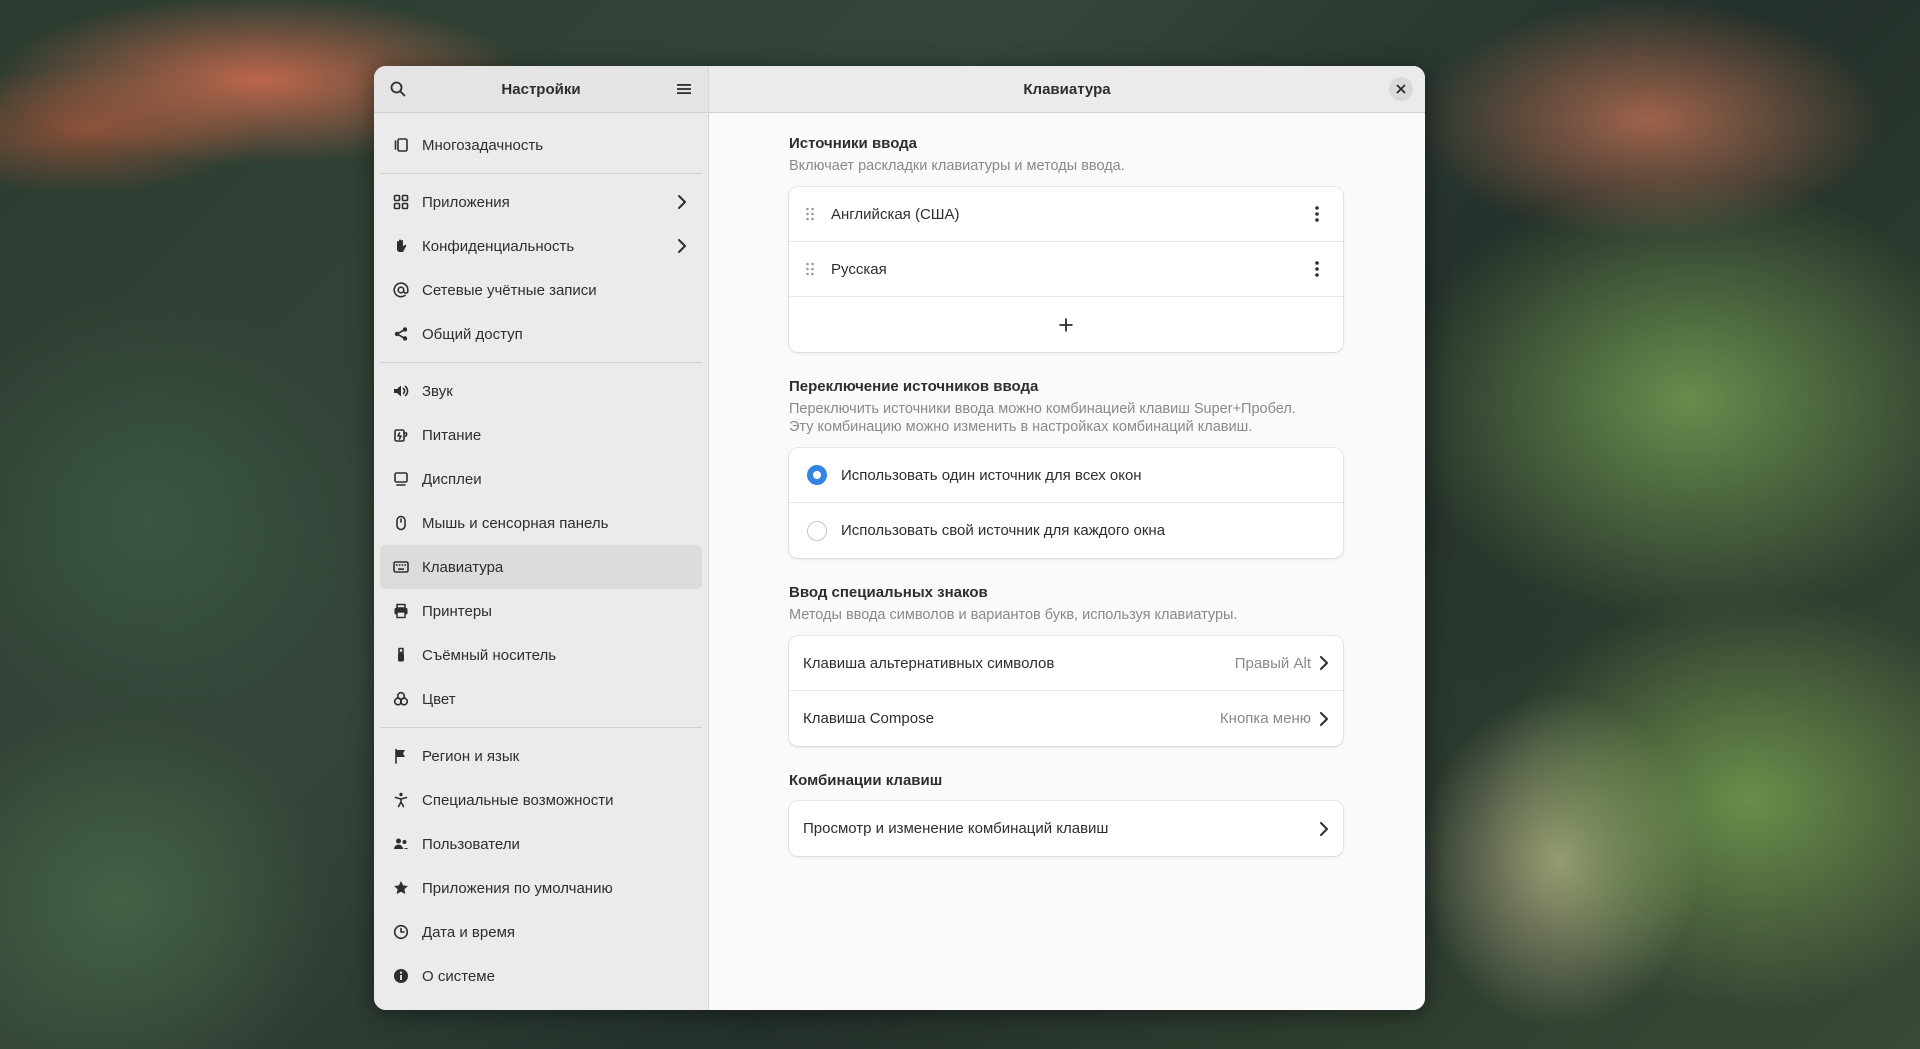 Image resolution: width=1920 pixels, height=1049 pixels. What do you see at coordinates (518, 800) in the screenshot?
I see `sidebar-item-label: Специальные возможности` at bounding box center [518, 800].